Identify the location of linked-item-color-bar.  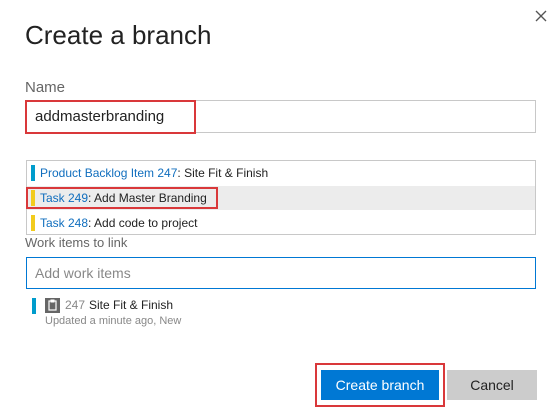
(34, 306).